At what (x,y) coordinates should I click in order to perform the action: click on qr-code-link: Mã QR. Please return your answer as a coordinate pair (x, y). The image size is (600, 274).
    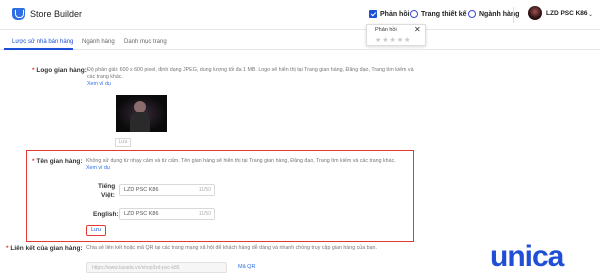
    Looking at the image, I should click on (246, 267).